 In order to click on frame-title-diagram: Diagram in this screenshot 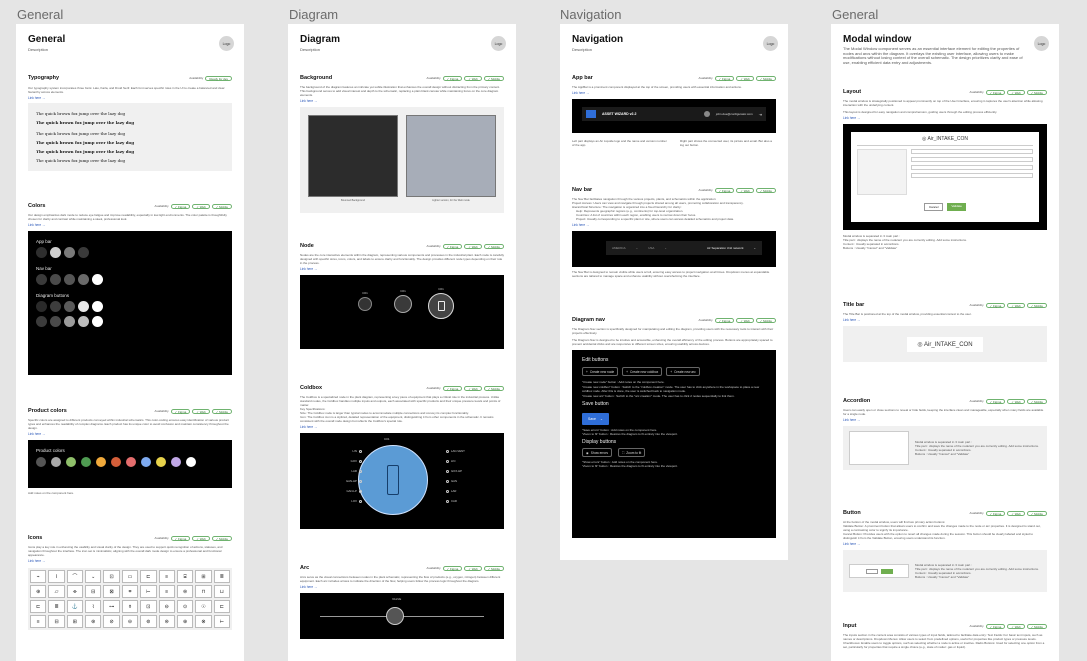, I will do `click(313, 14)`.